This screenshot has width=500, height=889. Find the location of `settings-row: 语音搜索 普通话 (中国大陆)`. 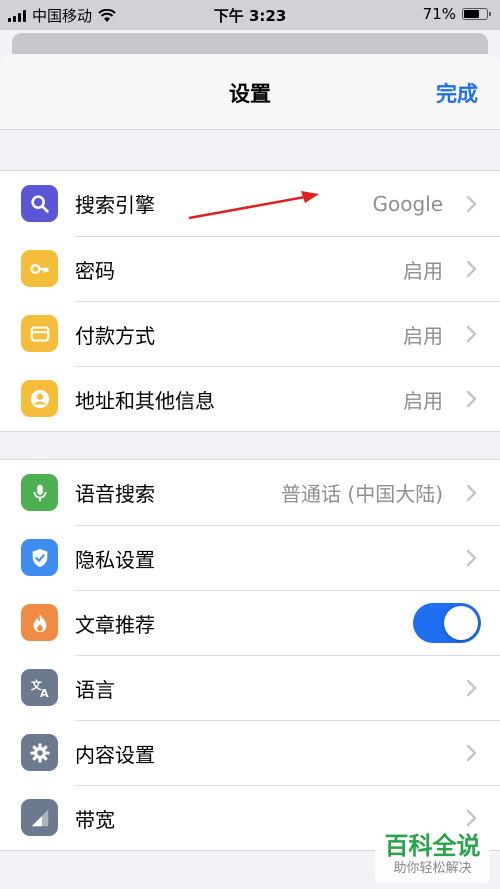

settings-row: 语音搜索 普通话 (中国大陆) is located at coordinates (250, 492).